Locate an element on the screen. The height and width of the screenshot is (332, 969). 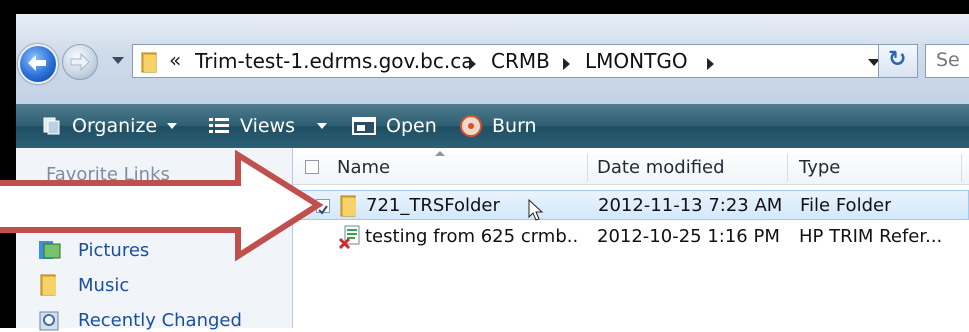
nav-item-music: Music is located at coordinates (83, 285).